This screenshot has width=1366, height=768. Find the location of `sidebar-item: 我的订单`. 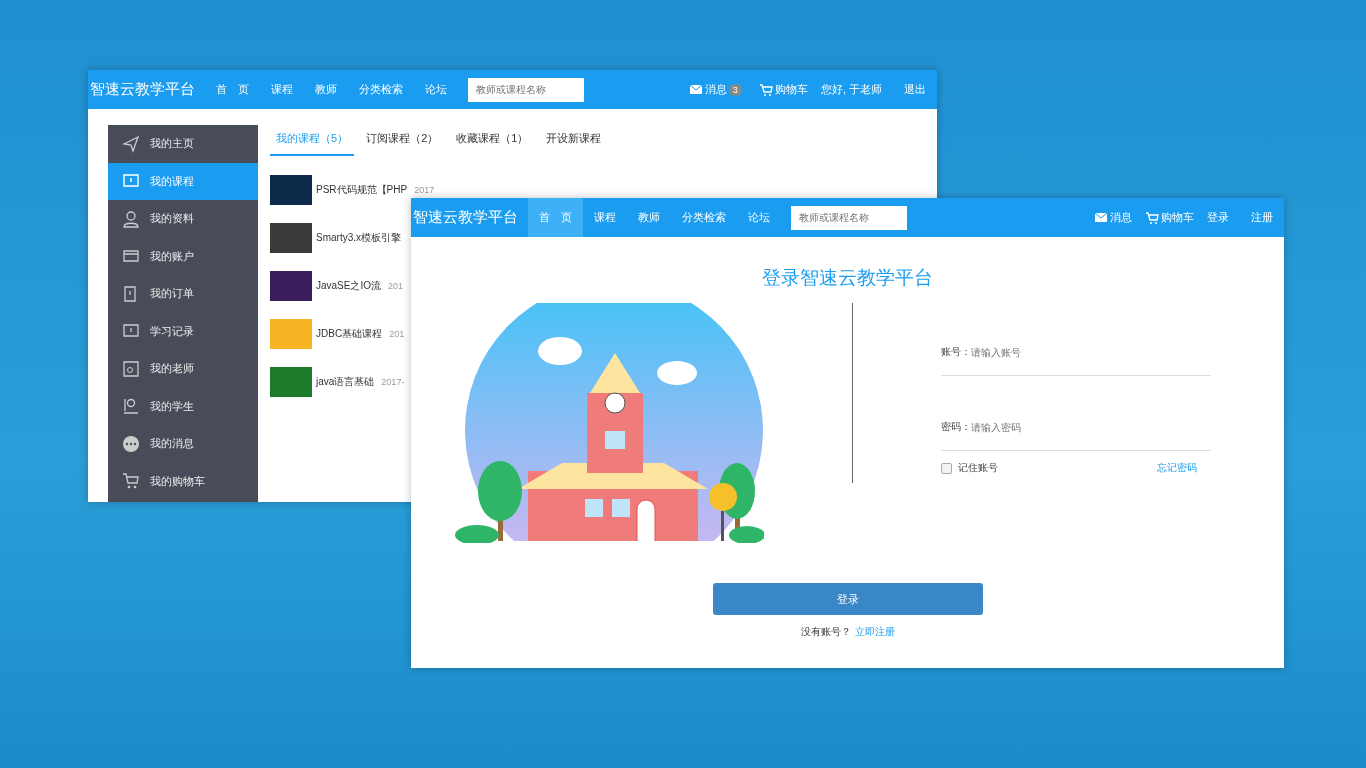

sidebar-item: 我的订单 is located at coordinates (183, 294).